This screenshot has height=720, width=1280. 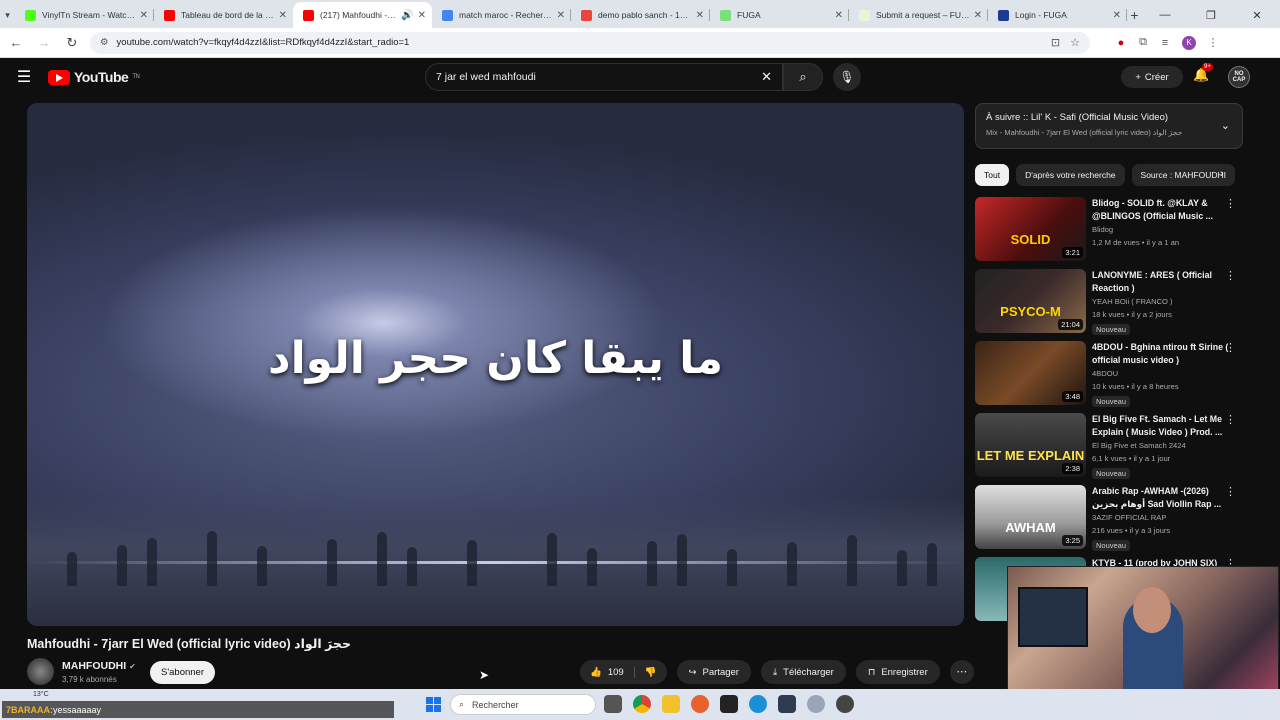 I want to click on share-button: ↪ Partager, so click(x=713, y=672).